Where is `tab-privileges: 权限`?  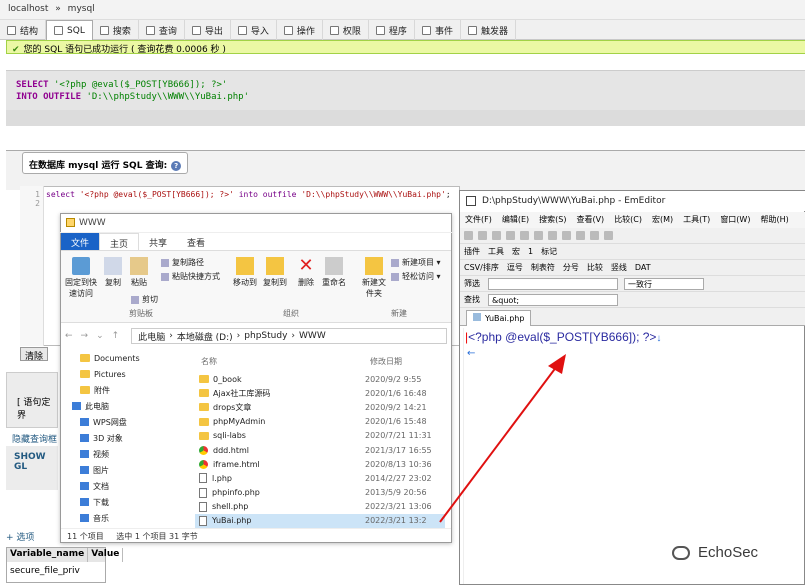 tab-privileges: 权限 is located at coordinates (346, 30).